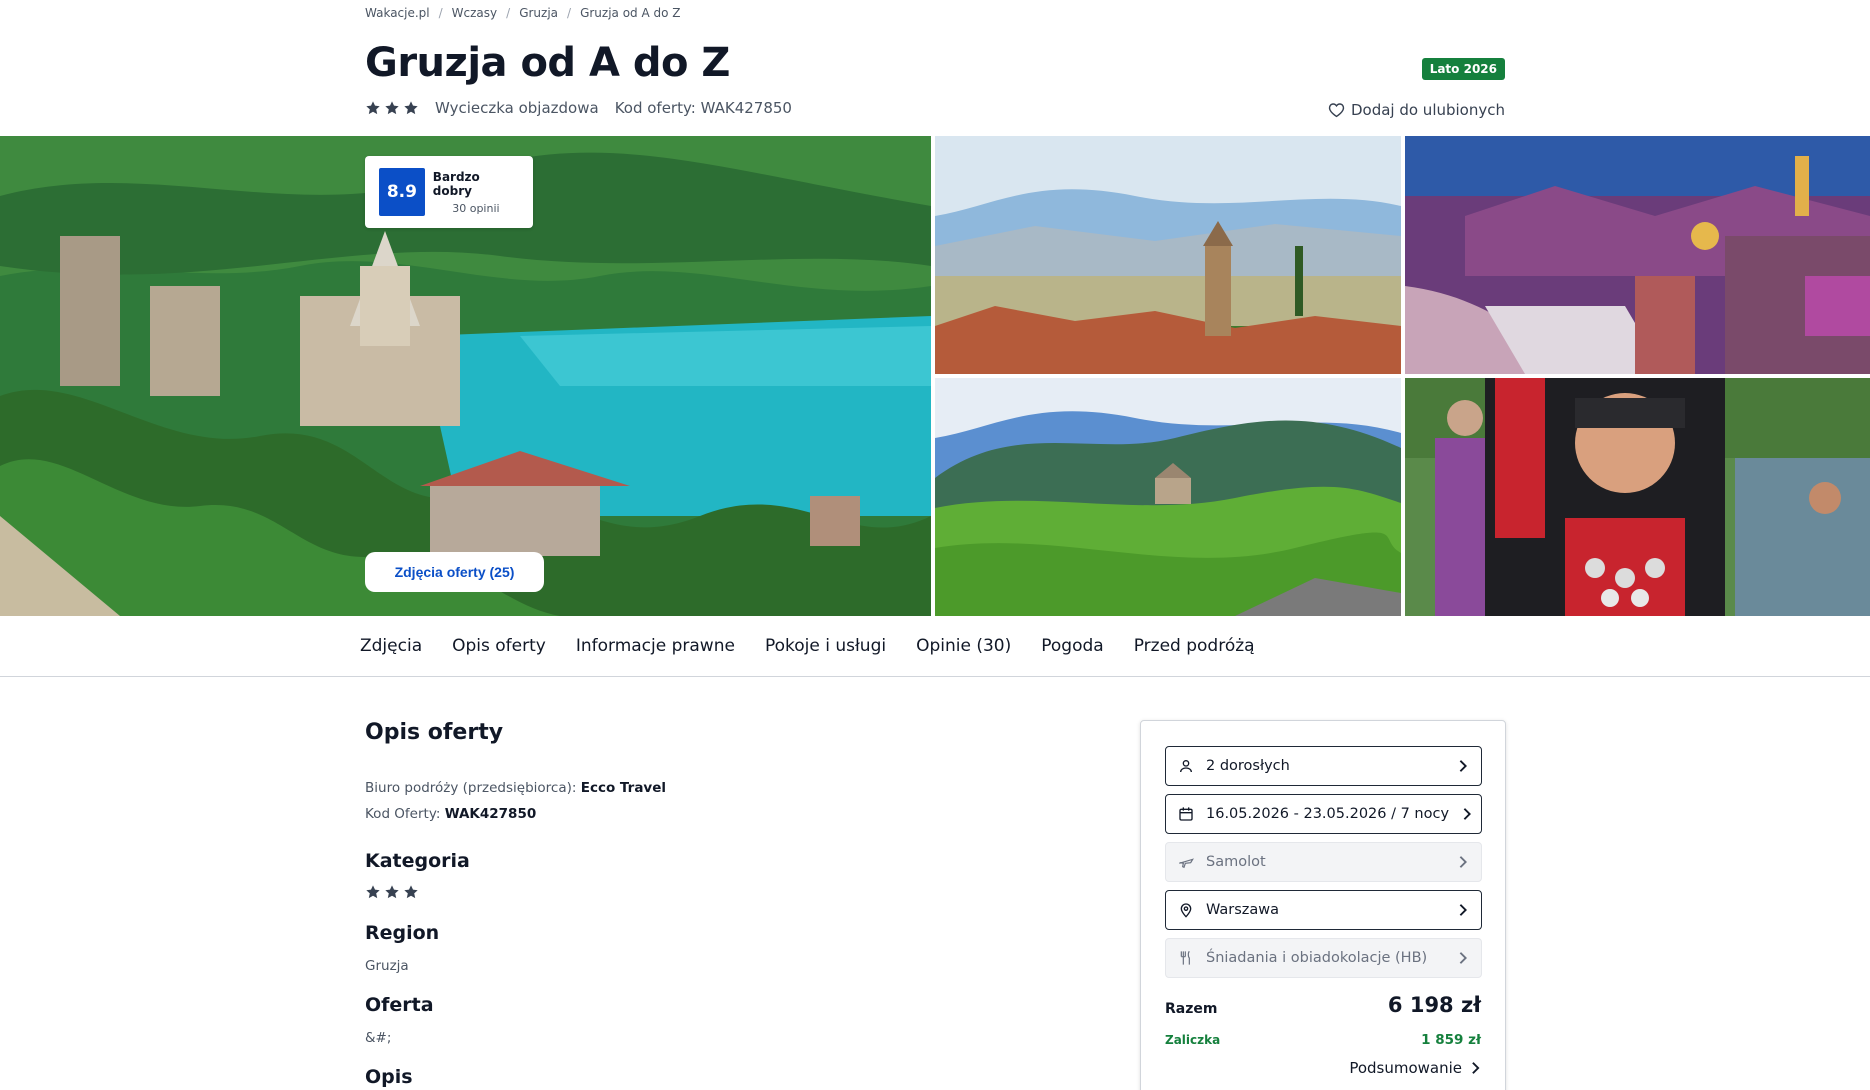 This screenshot has height=1090, width=1870. Describe the element at coordinates (1317, 958) in the screenshot. I see `board-value: Śniadania i obiadokolacje (HB)` at that location.